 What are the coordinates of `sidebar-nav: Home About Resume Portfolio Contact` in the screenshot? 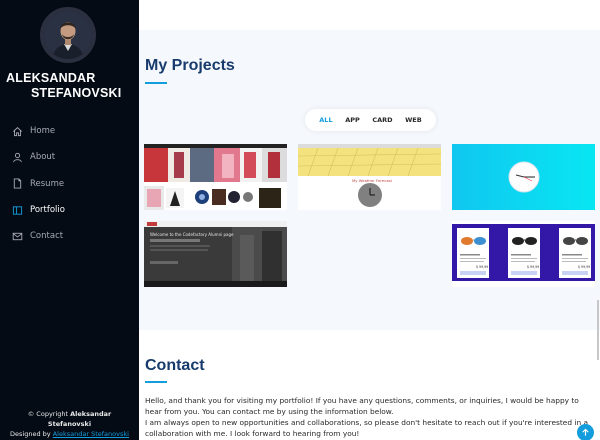 It's located at (74, 183).